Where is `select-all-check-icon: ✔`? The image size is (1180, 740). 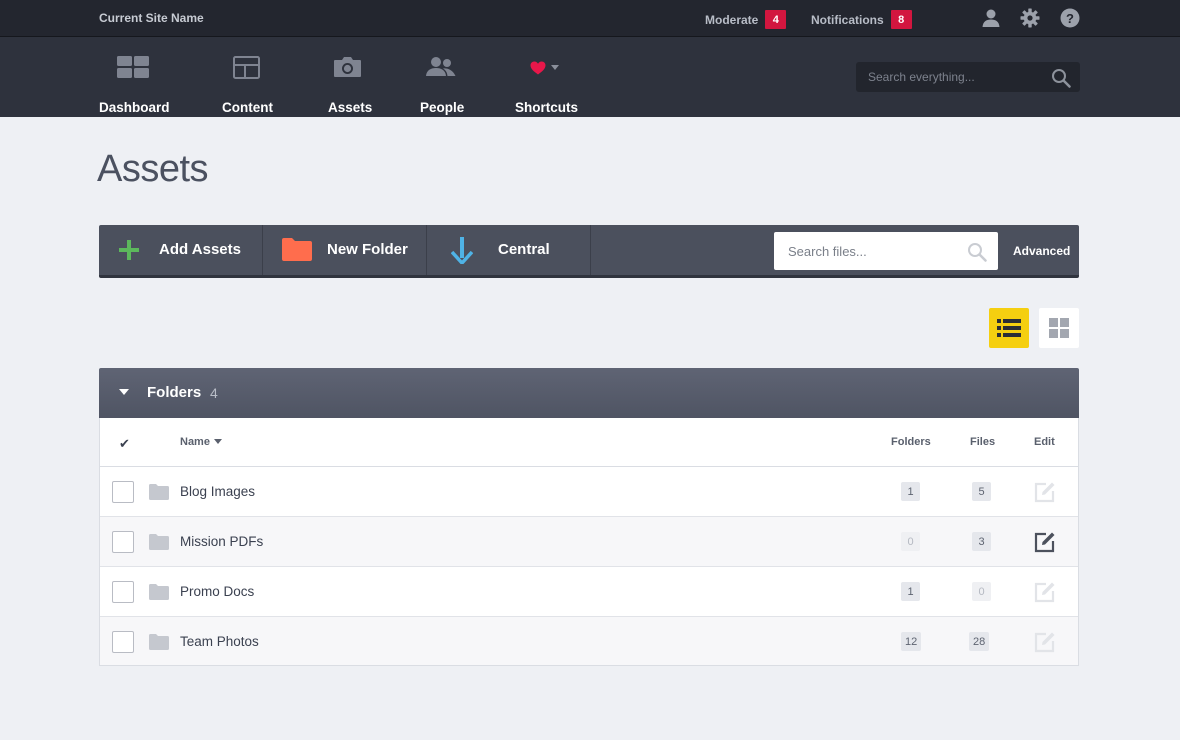 select-all-check-icon: ✔ is located at coordinates (124, 444).